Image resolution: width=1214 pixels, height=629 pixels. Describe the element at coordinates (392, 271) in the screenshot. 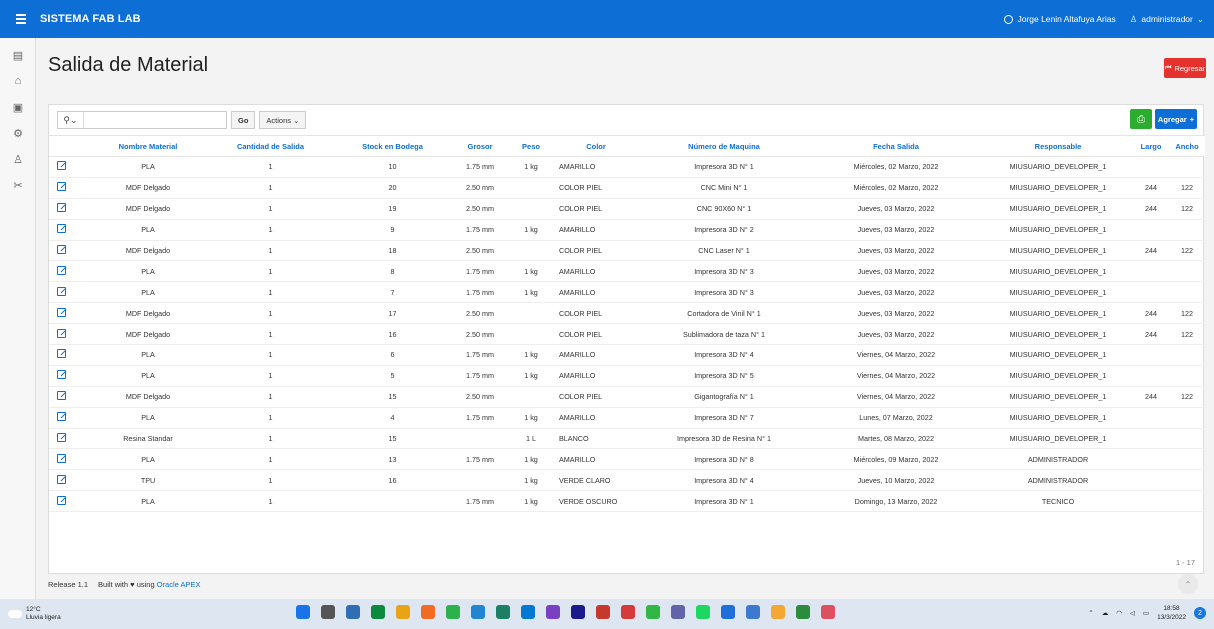

I see `table-cell: 8` at that location.